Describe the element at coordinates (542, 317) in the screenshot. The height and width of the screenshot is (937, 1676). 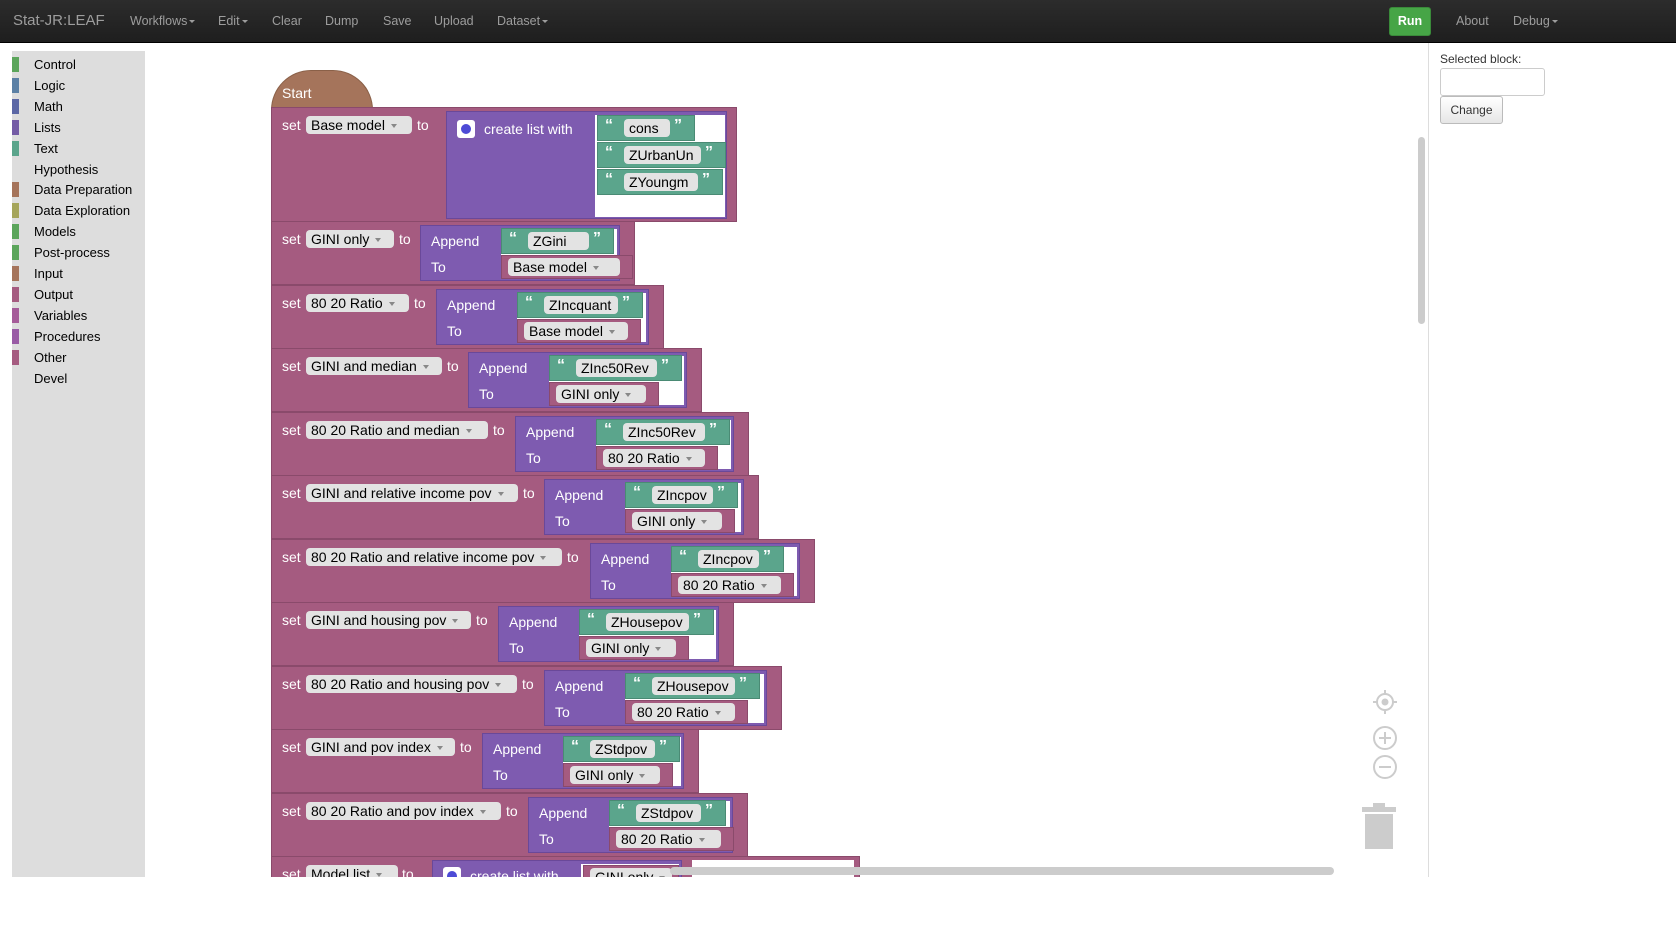
I see `append-block: Append To “ ZIncquant” Base model` at that location.